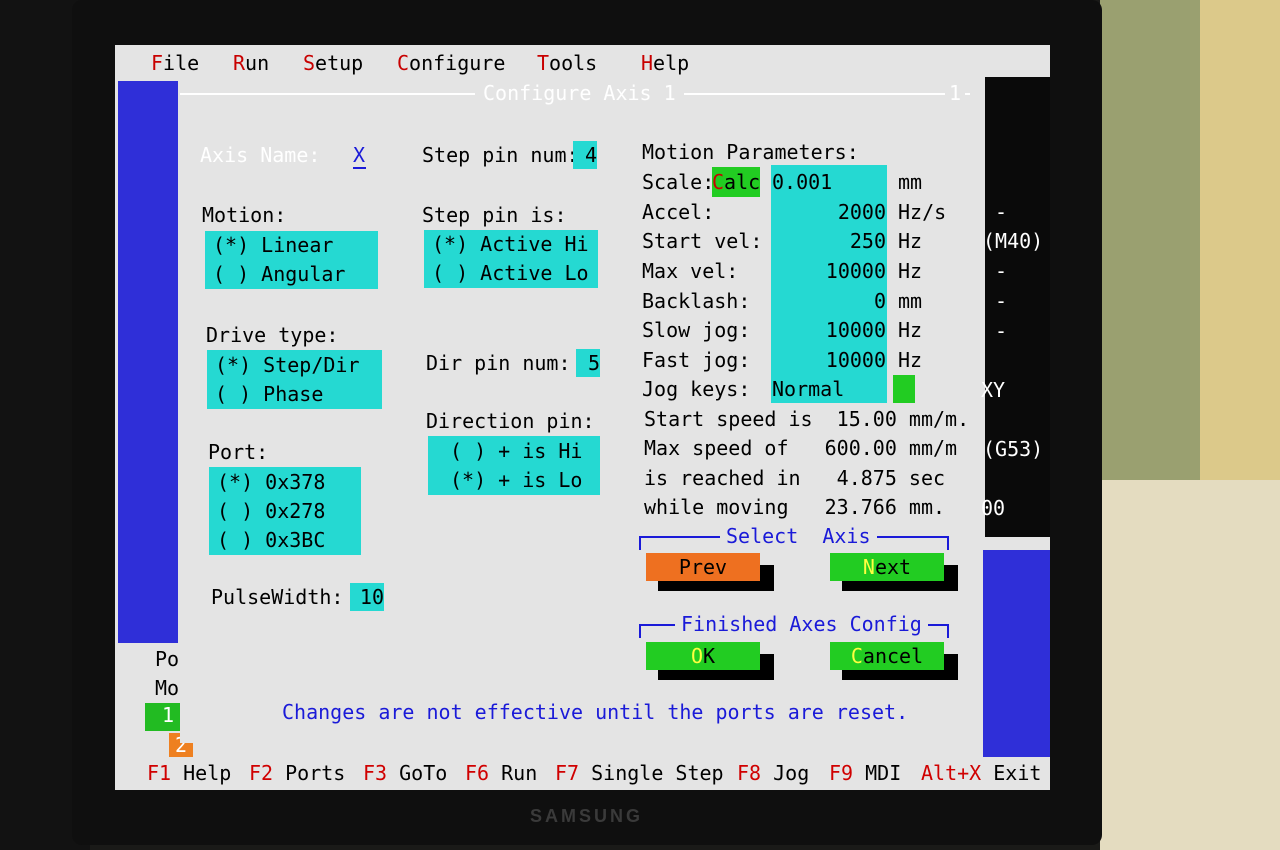 This screenshot has height=850, width=1280. I want to click on step-active-hi-radio: (*) Active Hi, so click(510, 244).